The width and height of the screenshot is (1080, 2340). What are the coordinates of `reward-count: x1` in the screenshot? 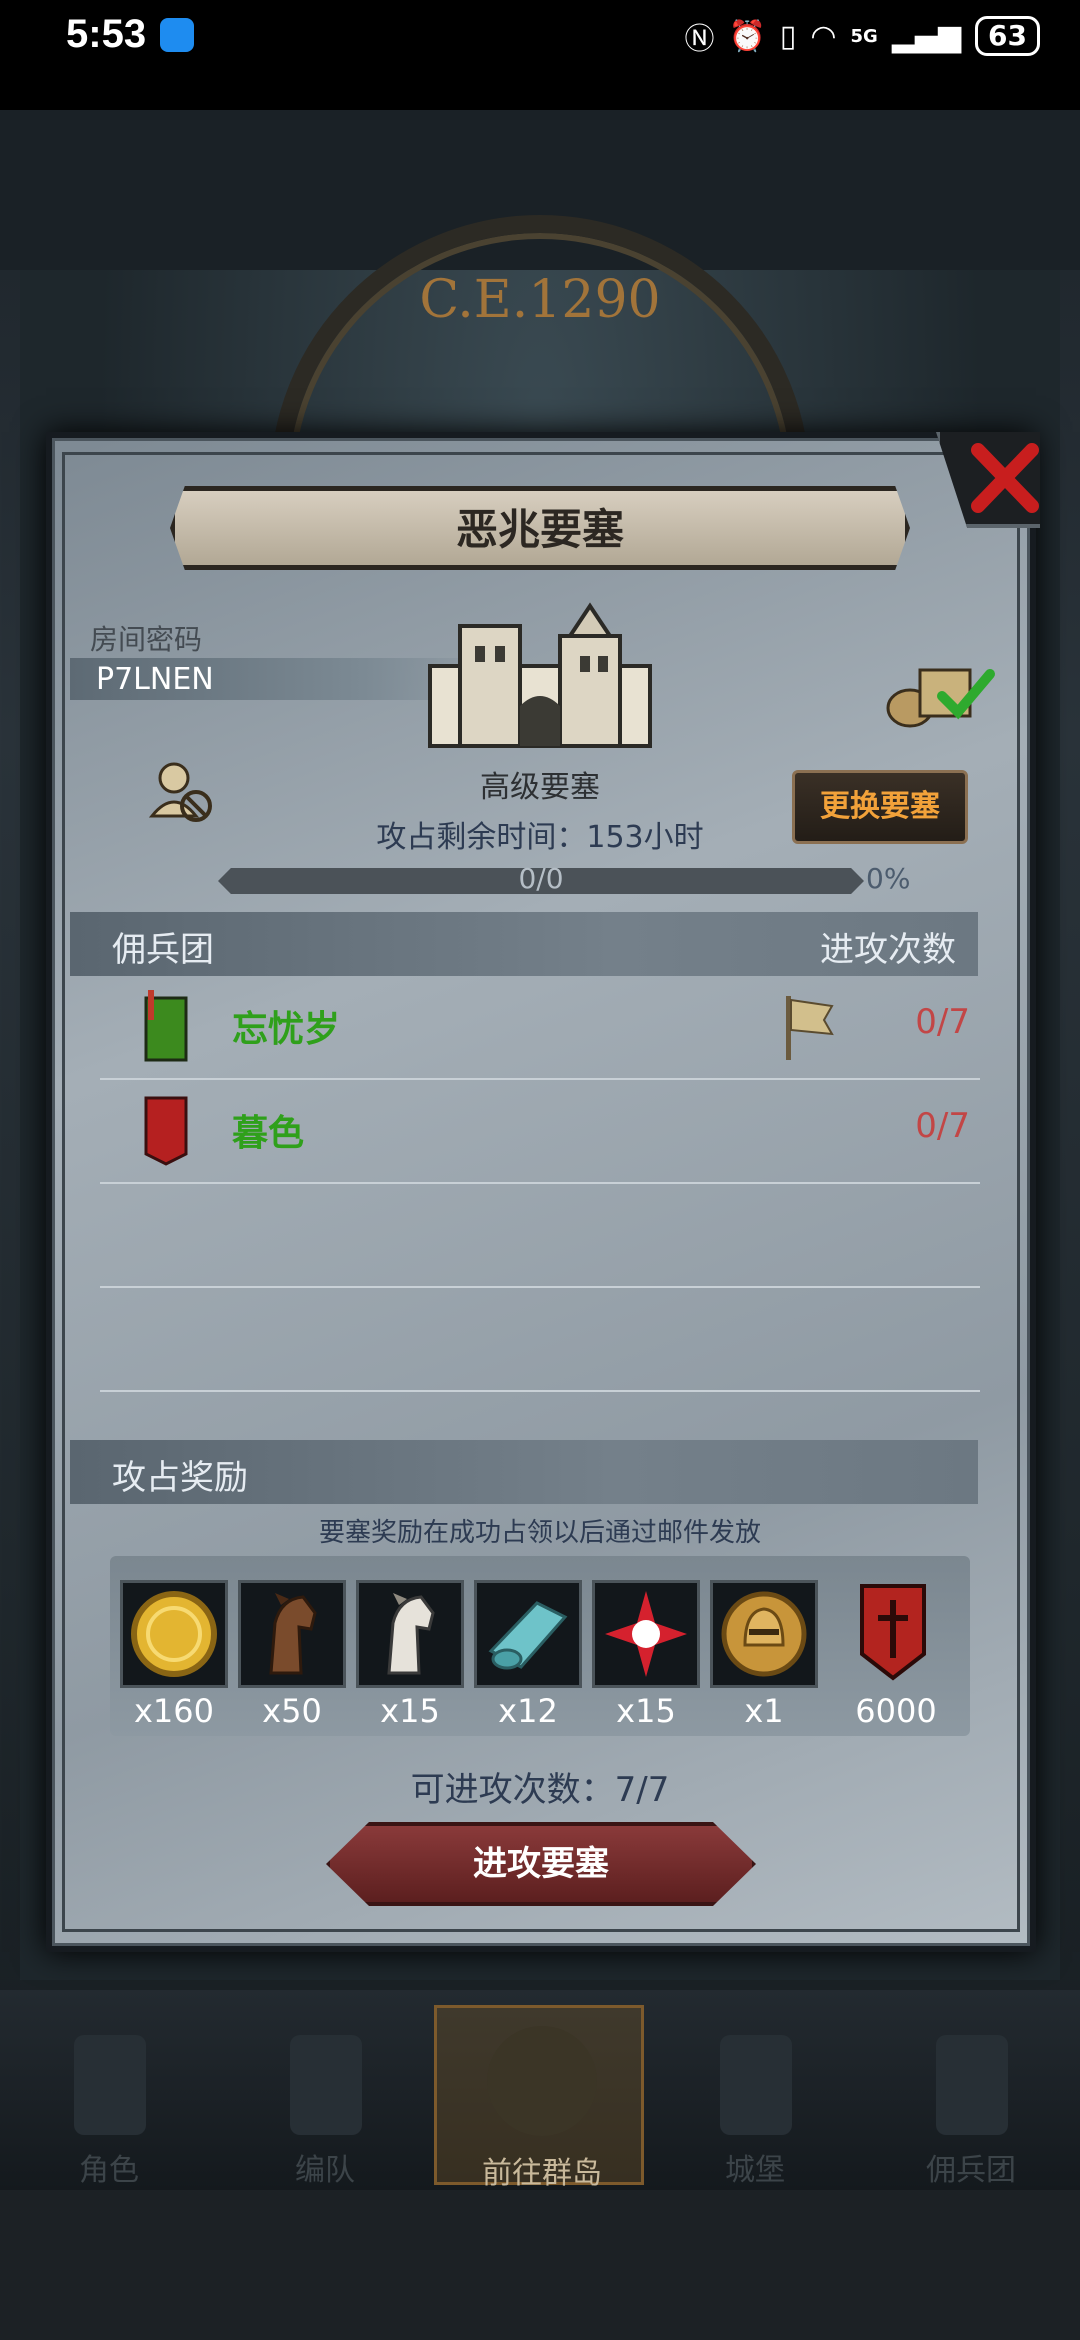 It's located at (764, 1711).